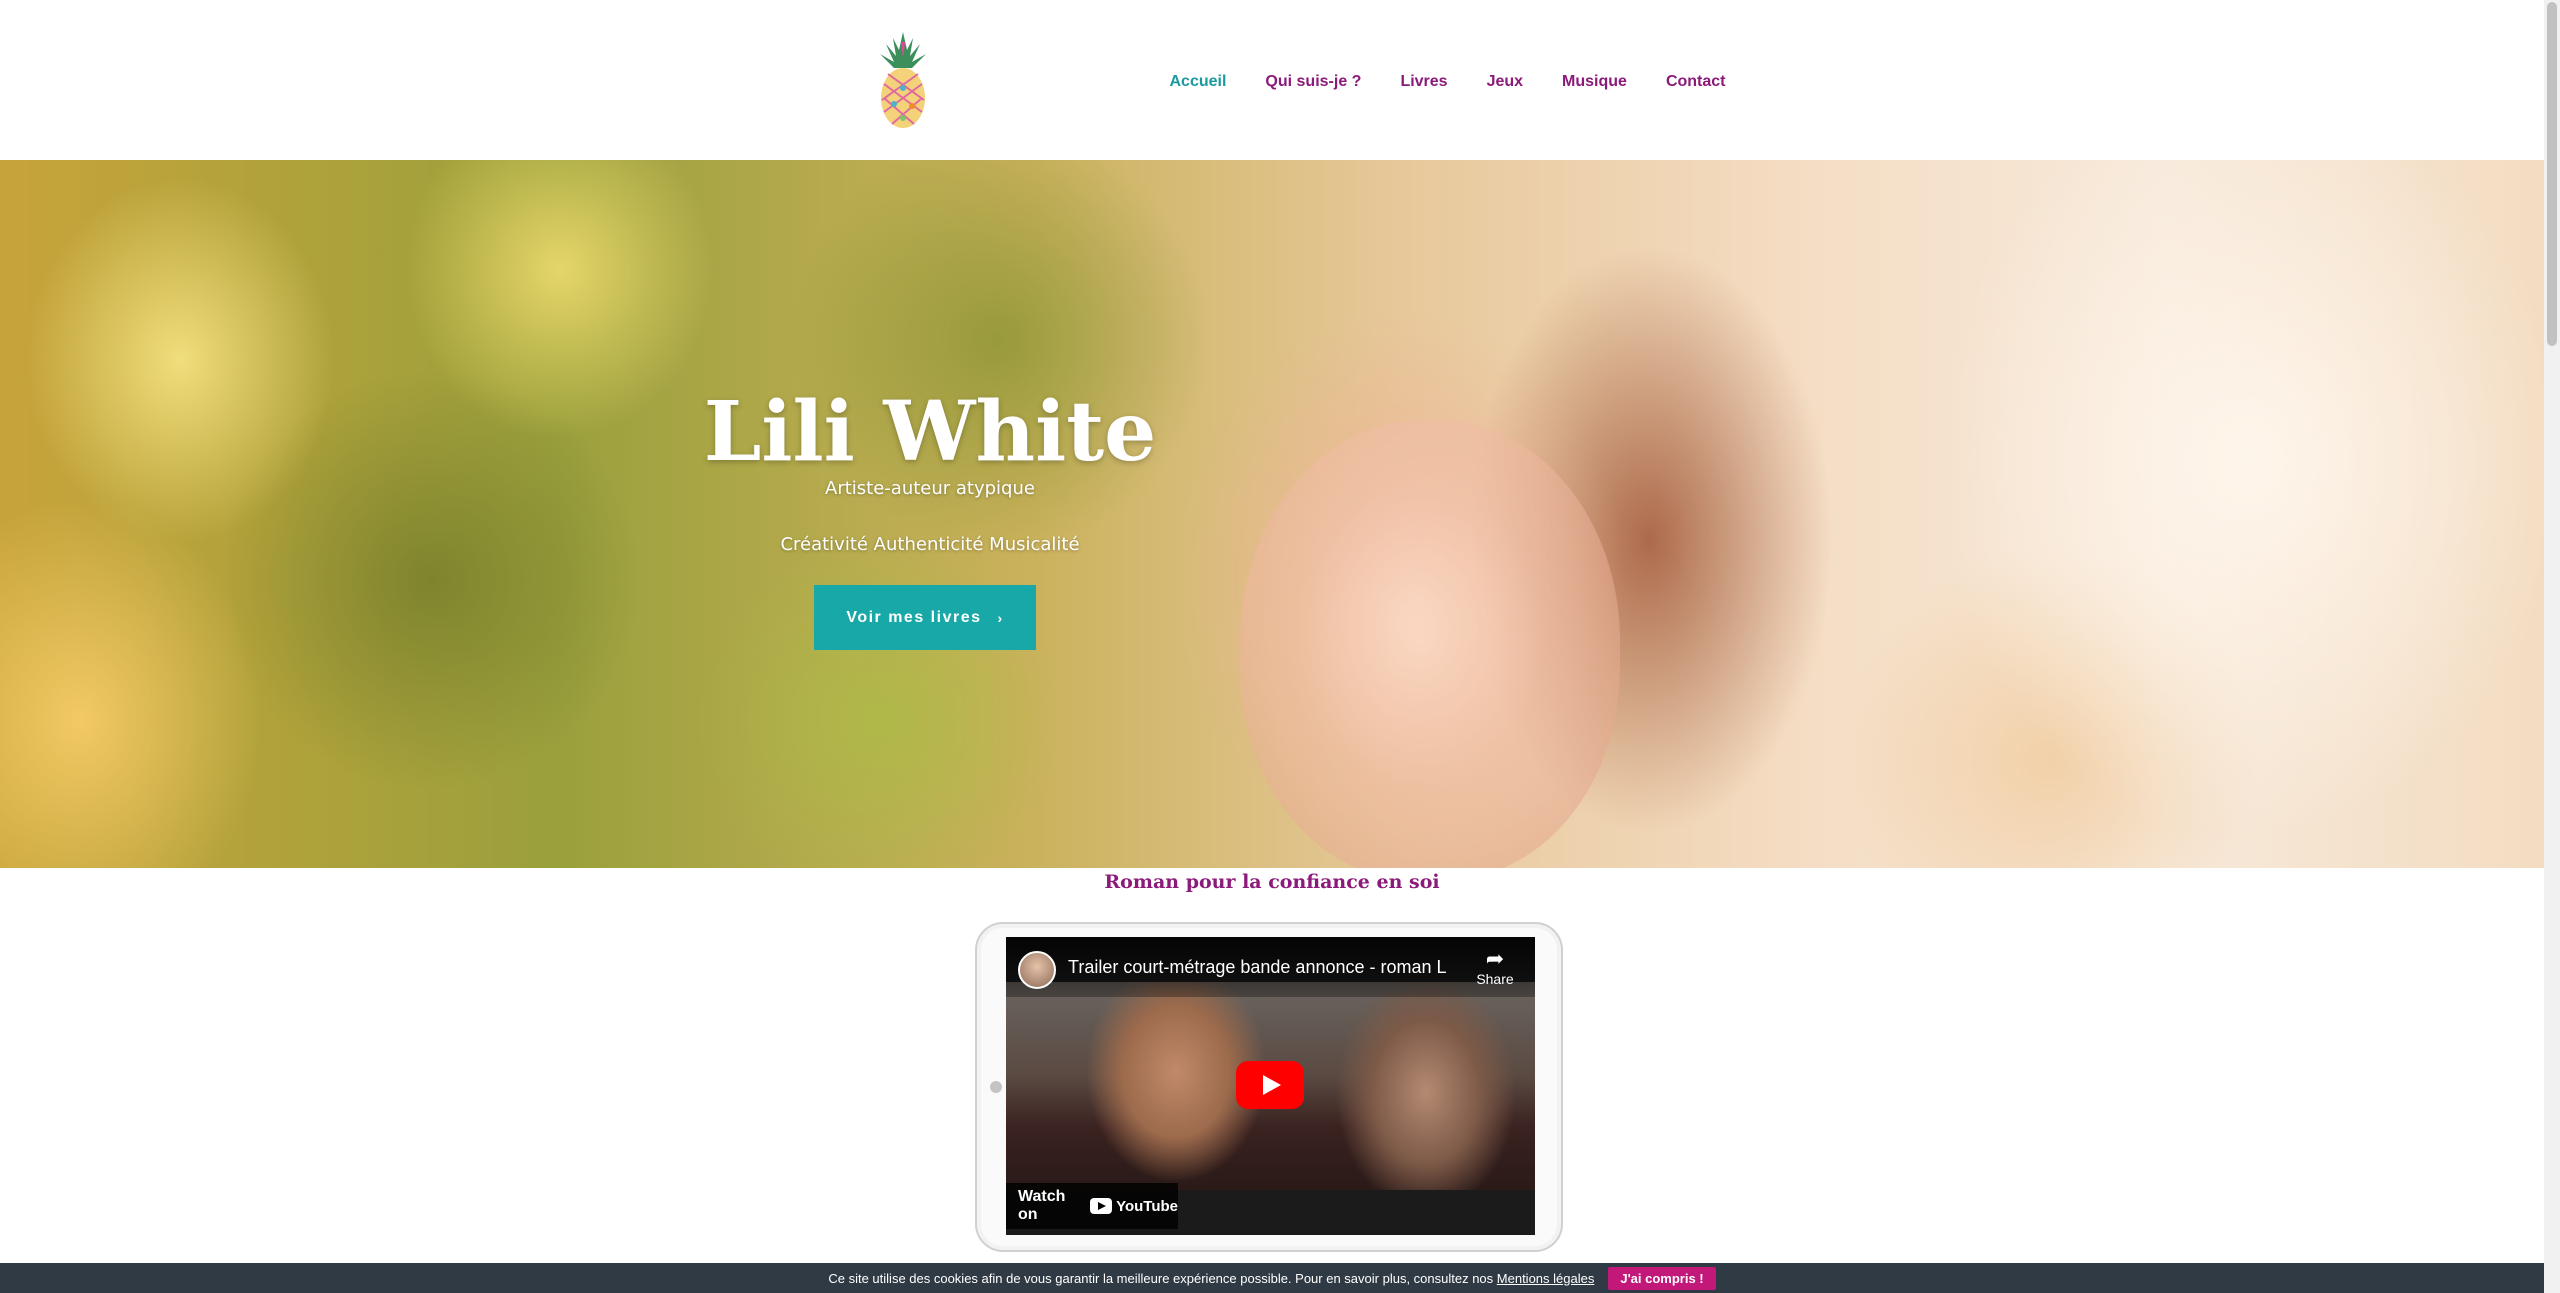 This screenshot has height=1293, width=2560. What do you see at coordinates (1000, 617) in the screenshot?
I see `chevron-right-icon: ›` at bounding box center [1000, 617].